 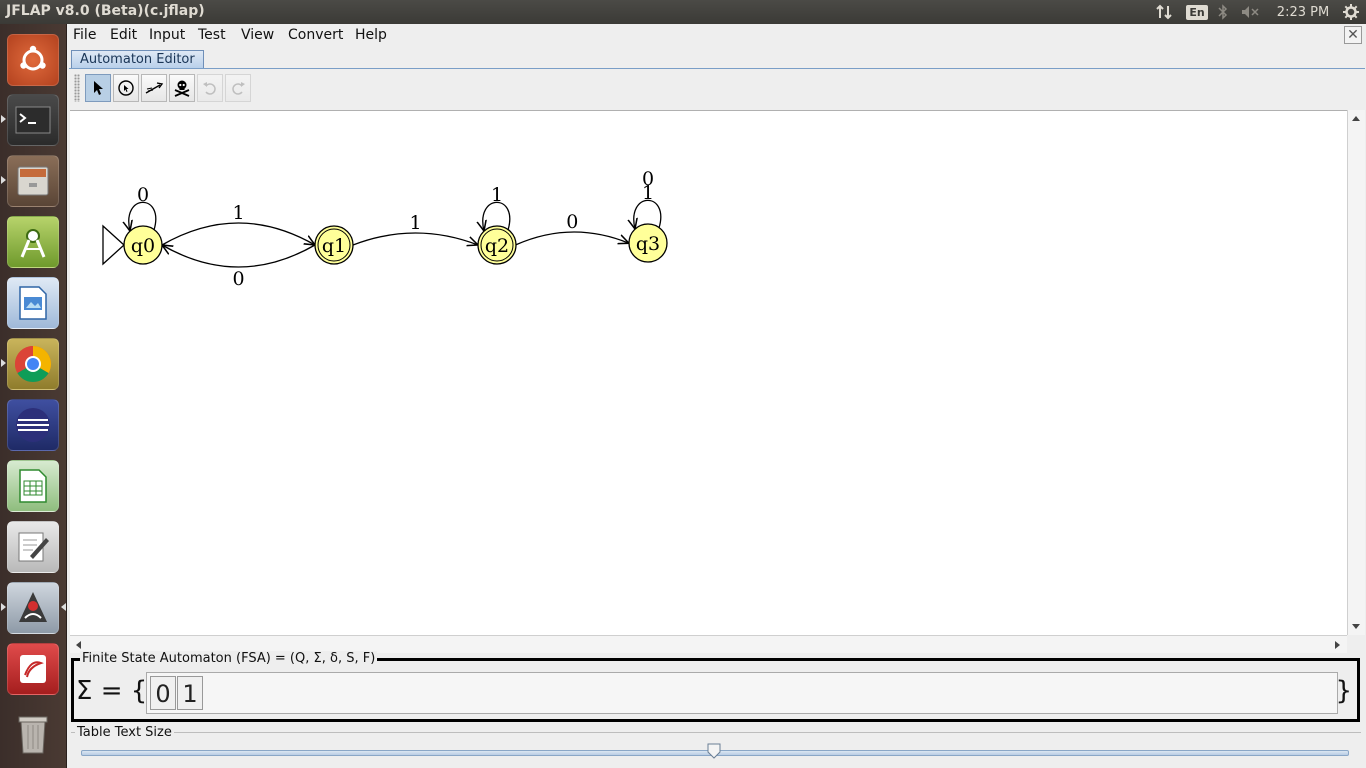 What do you see at coordinates (112, 691) in the screenshot?
I see `sigma-label: Σ = {` at bounding box center [112, 691].